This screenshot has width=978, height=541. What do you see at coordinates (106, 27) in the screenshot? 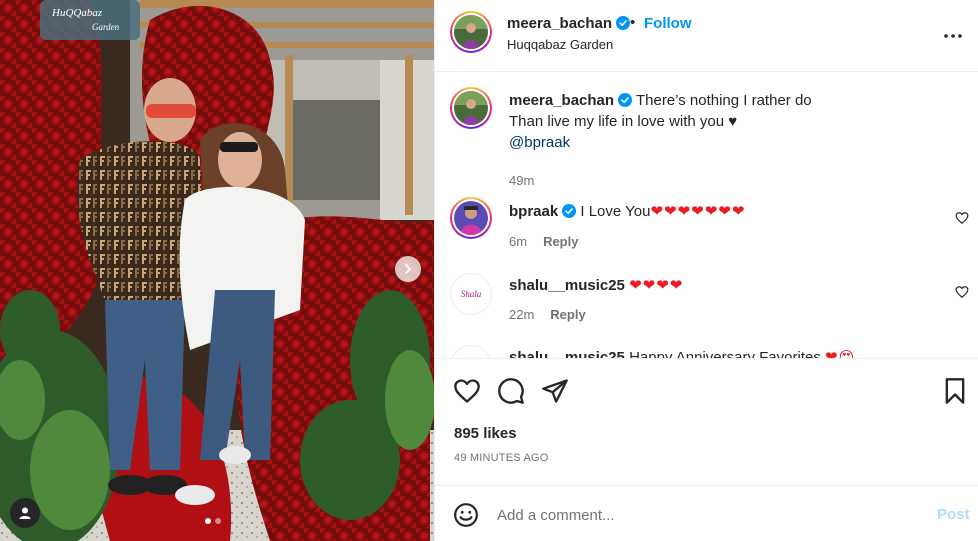
I see `svg-text: Garden` at bounding box center [106, 27].